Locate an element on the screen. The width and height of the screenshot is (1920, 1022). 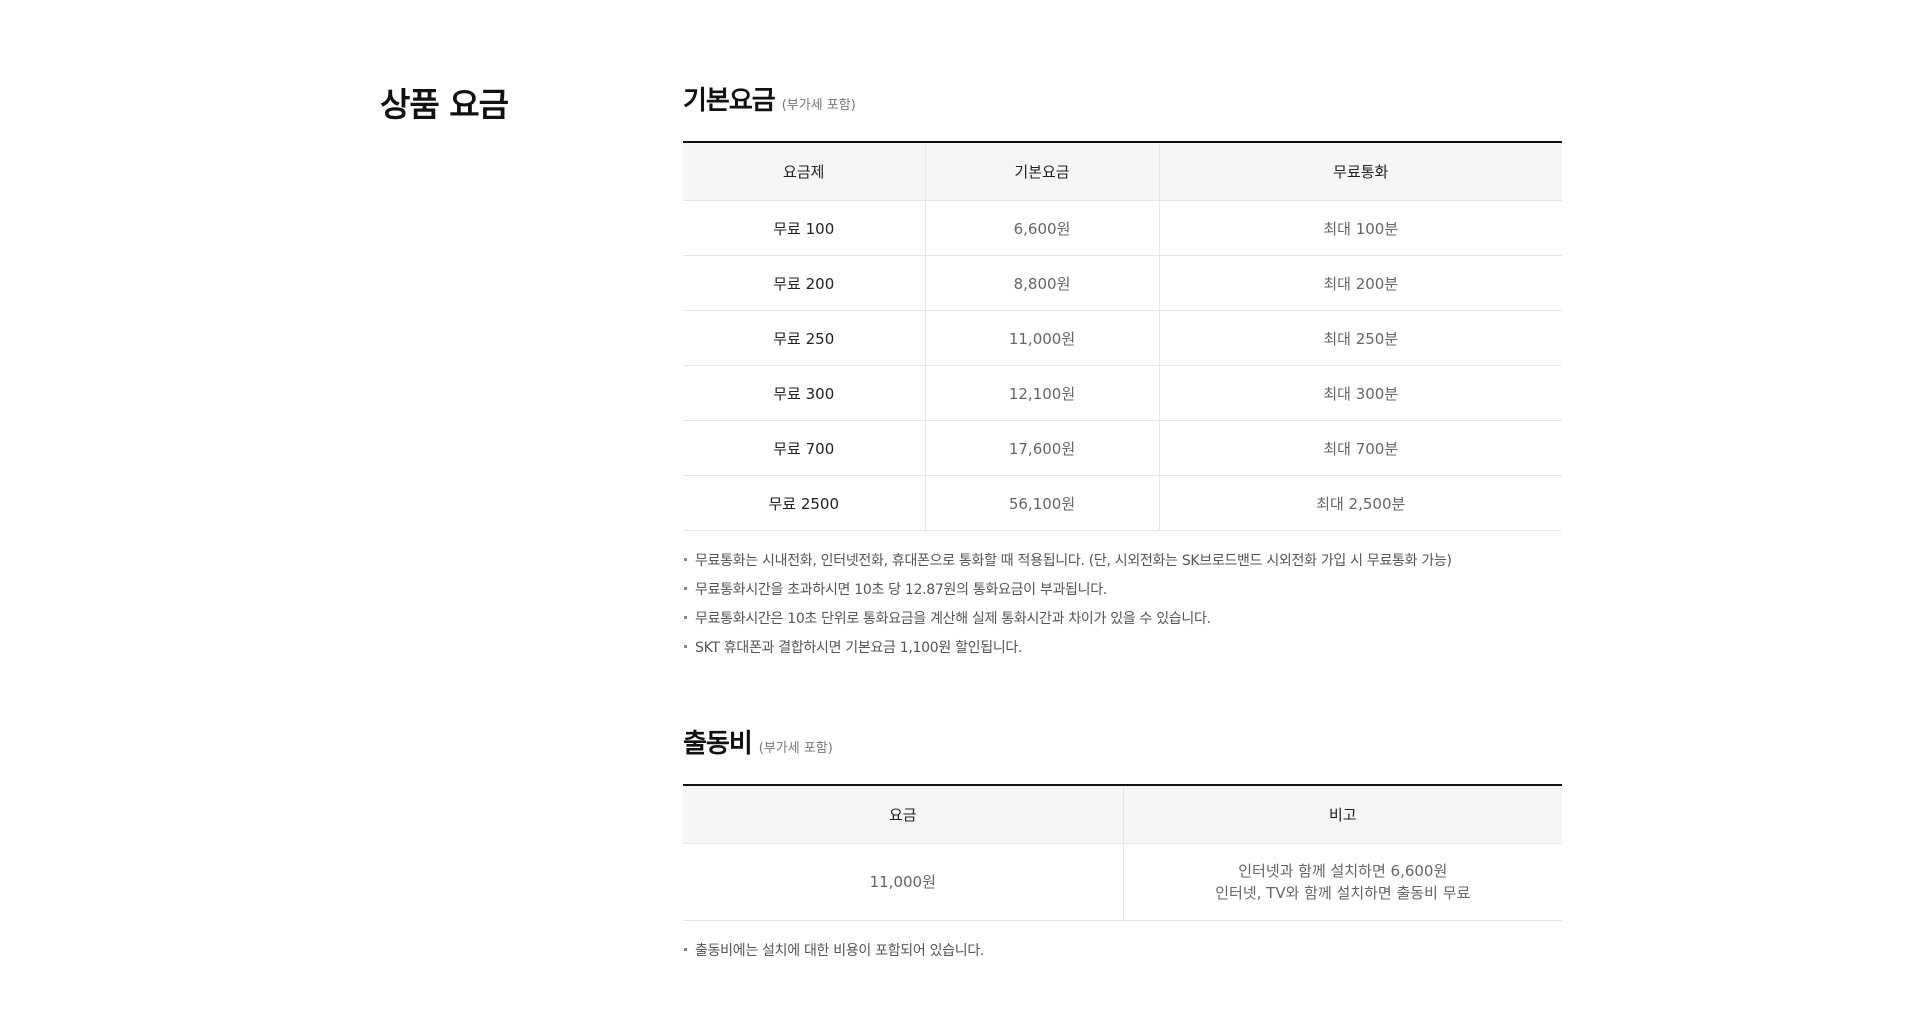
fee-cell: 12,100원 is located at coordinates (1041, 393).